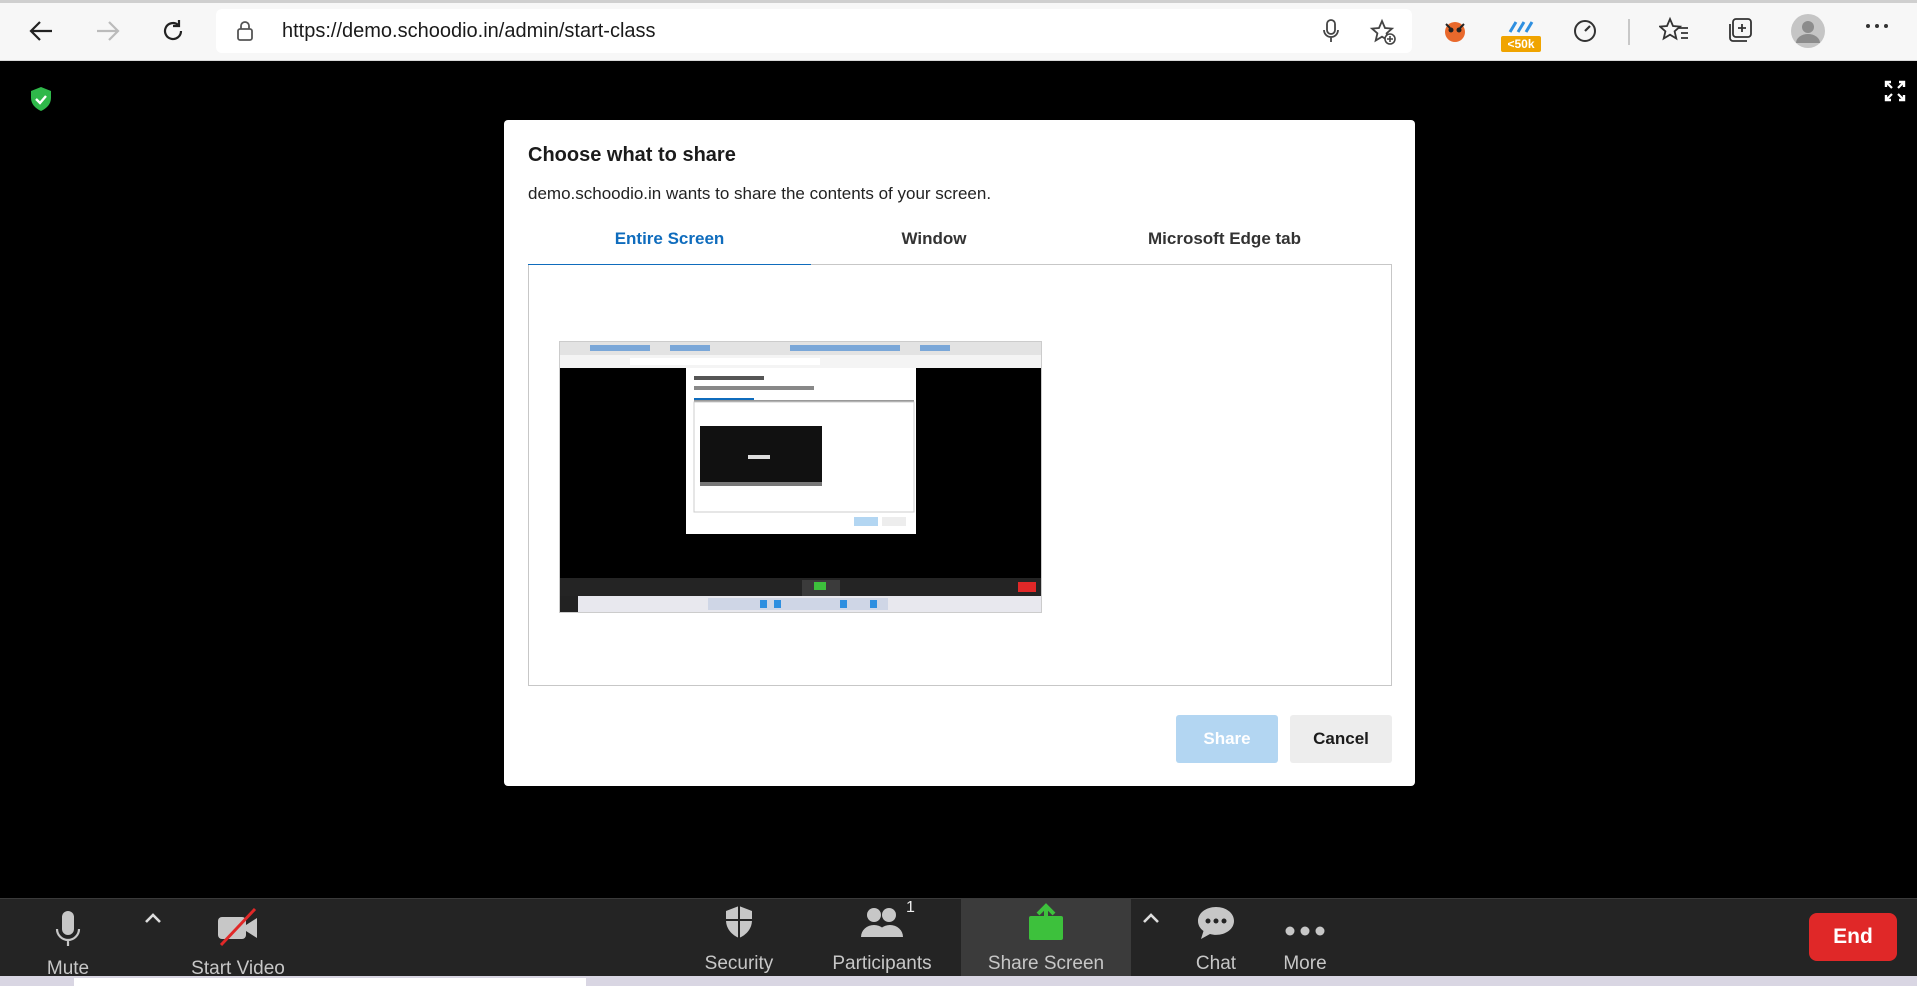  What do you see at coordinates (1521, 27) in the screenshot?
I see `extension-badge-icon` at bounding box center [1521, 27].